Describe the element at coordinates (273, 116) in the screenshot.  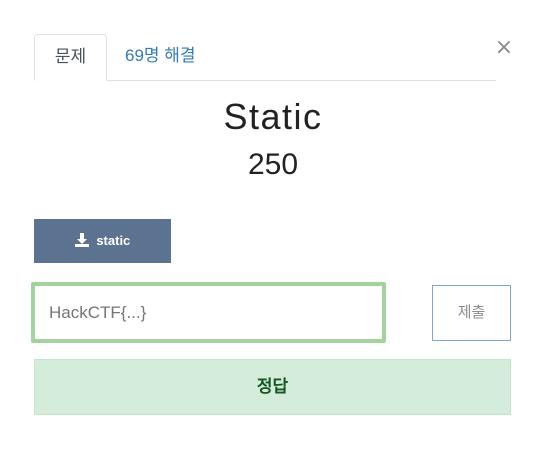
I see `challenge-name: Static` at that location.